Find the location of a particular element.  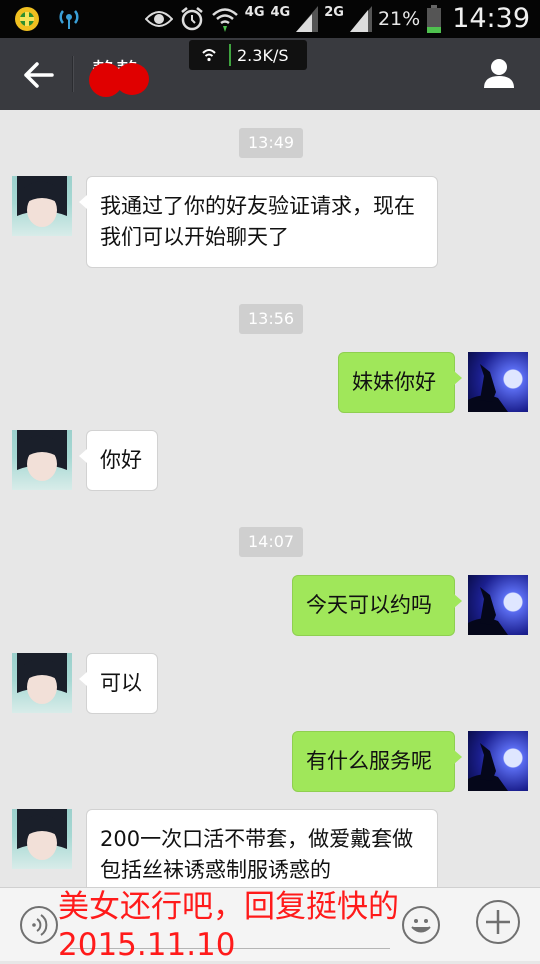

message-bubble-sent: 妹妹你好 is located at coordinates (400, 382).